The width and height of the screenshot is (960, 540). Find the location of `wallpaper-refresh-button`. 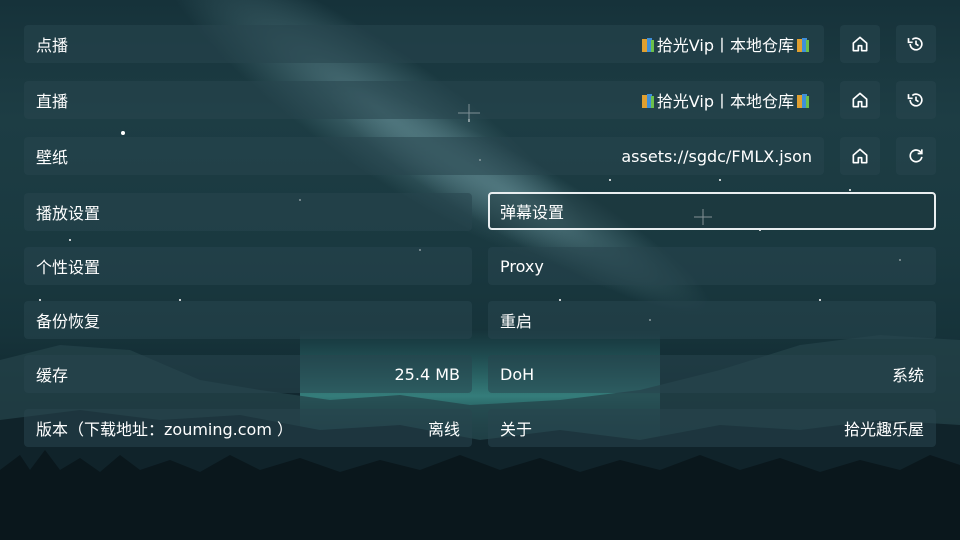

wallpaper-refresh-button is located at coordinates (916, 156).